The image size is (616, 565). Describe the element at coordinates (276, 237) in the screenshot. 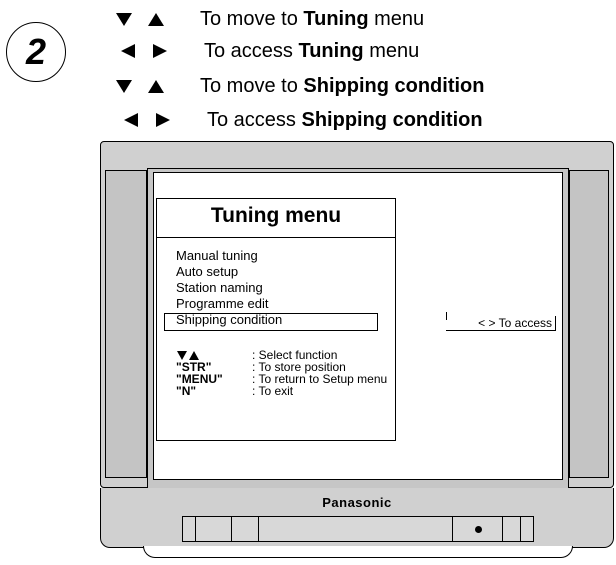

I see `menu-title-divider` at that location.